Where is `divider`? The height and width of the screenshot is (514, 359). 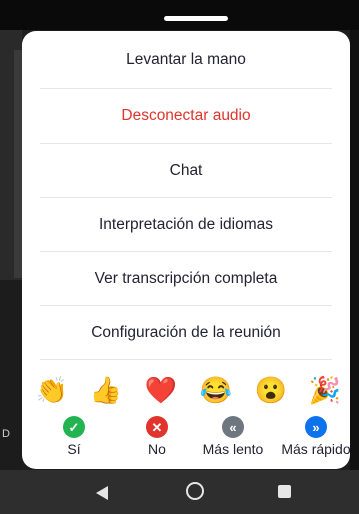
divider is located at coordinates (186, 359).